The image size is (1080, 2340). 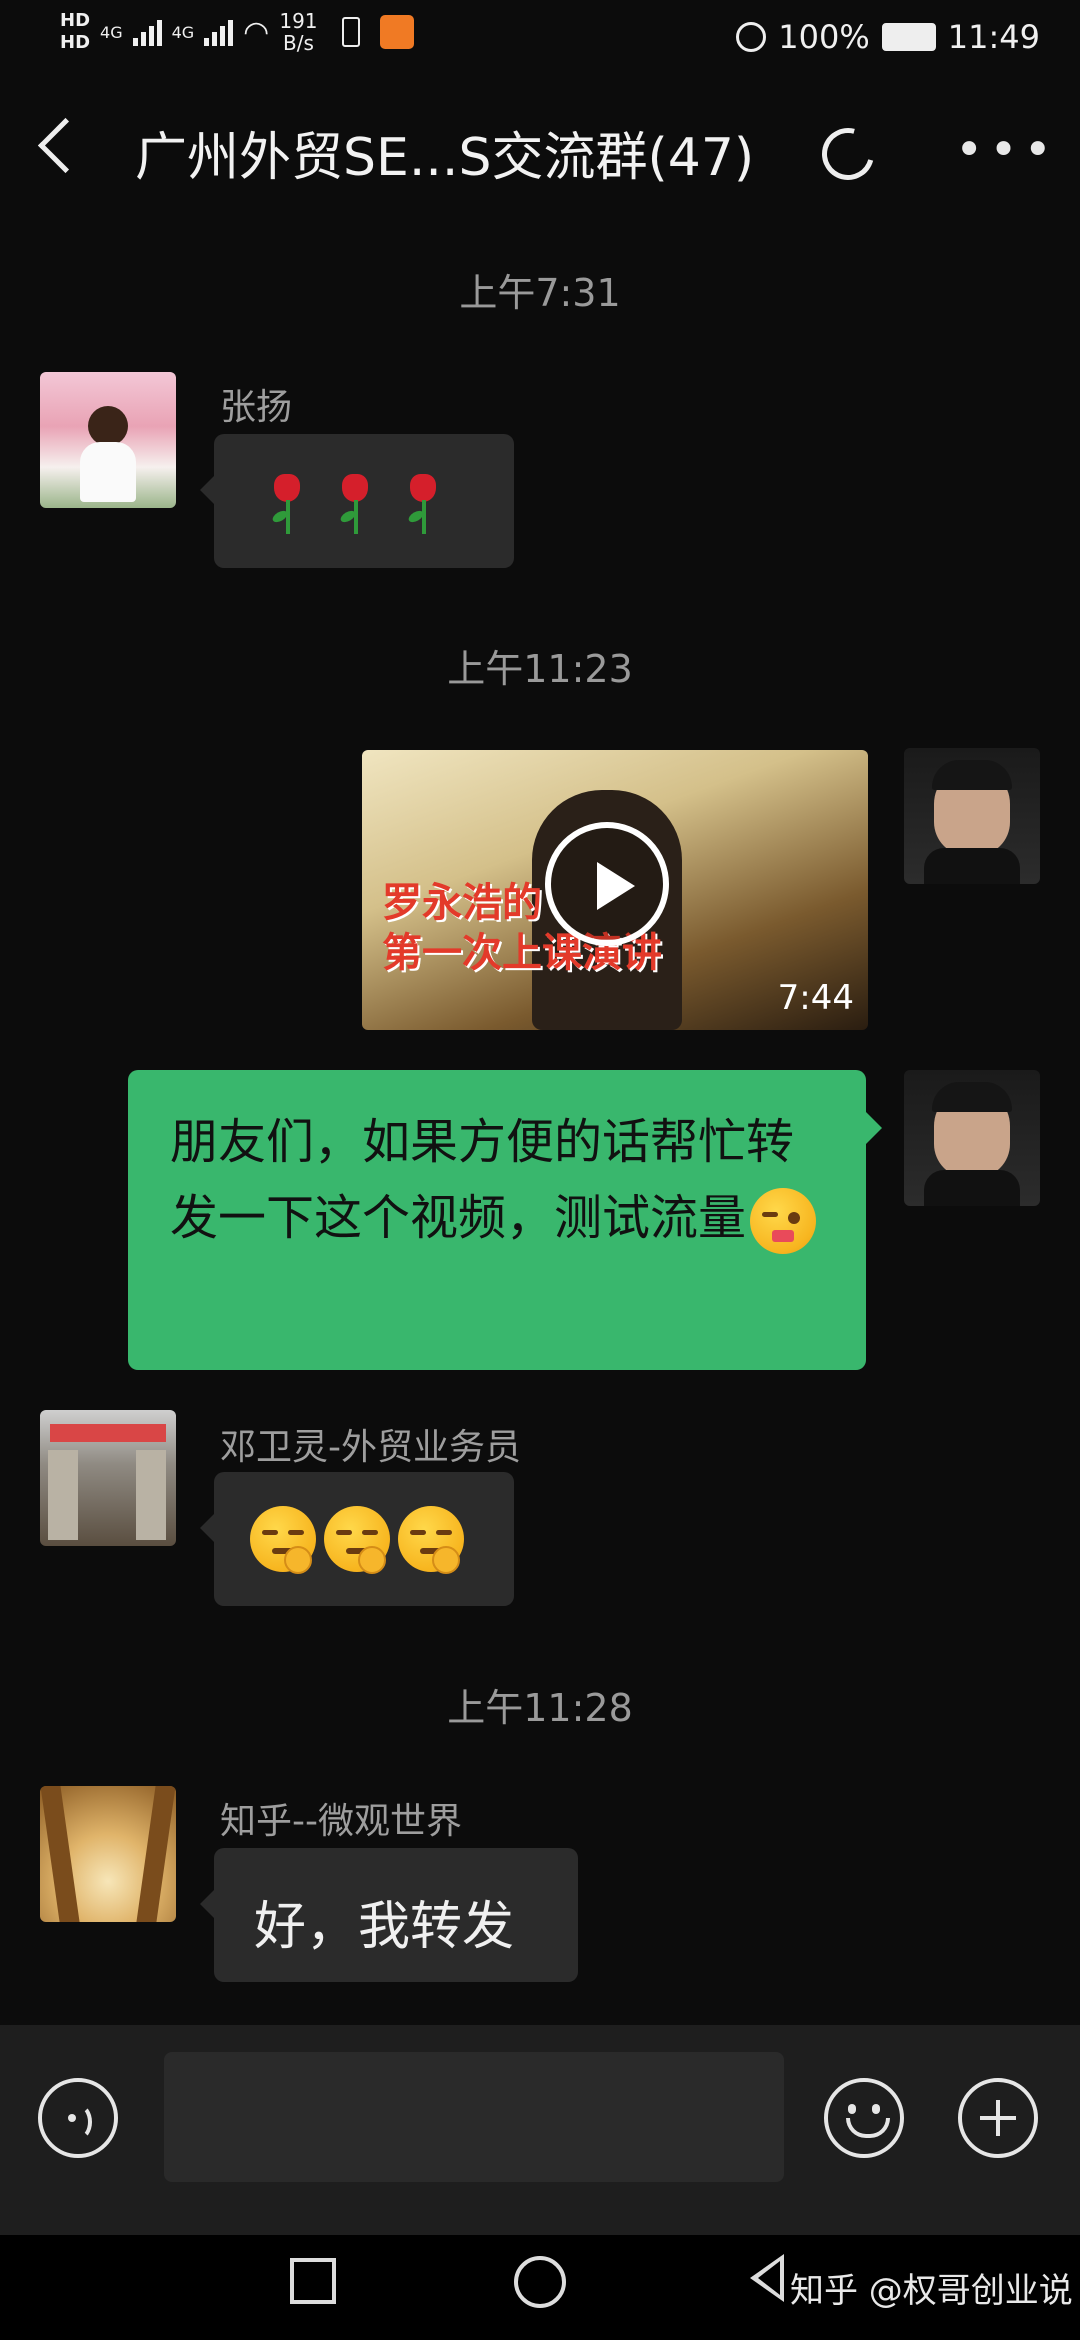 What do you see at coordinates (848, 154) in the screenshot?
I see `loading-icon` at bounding box center [848, 154].